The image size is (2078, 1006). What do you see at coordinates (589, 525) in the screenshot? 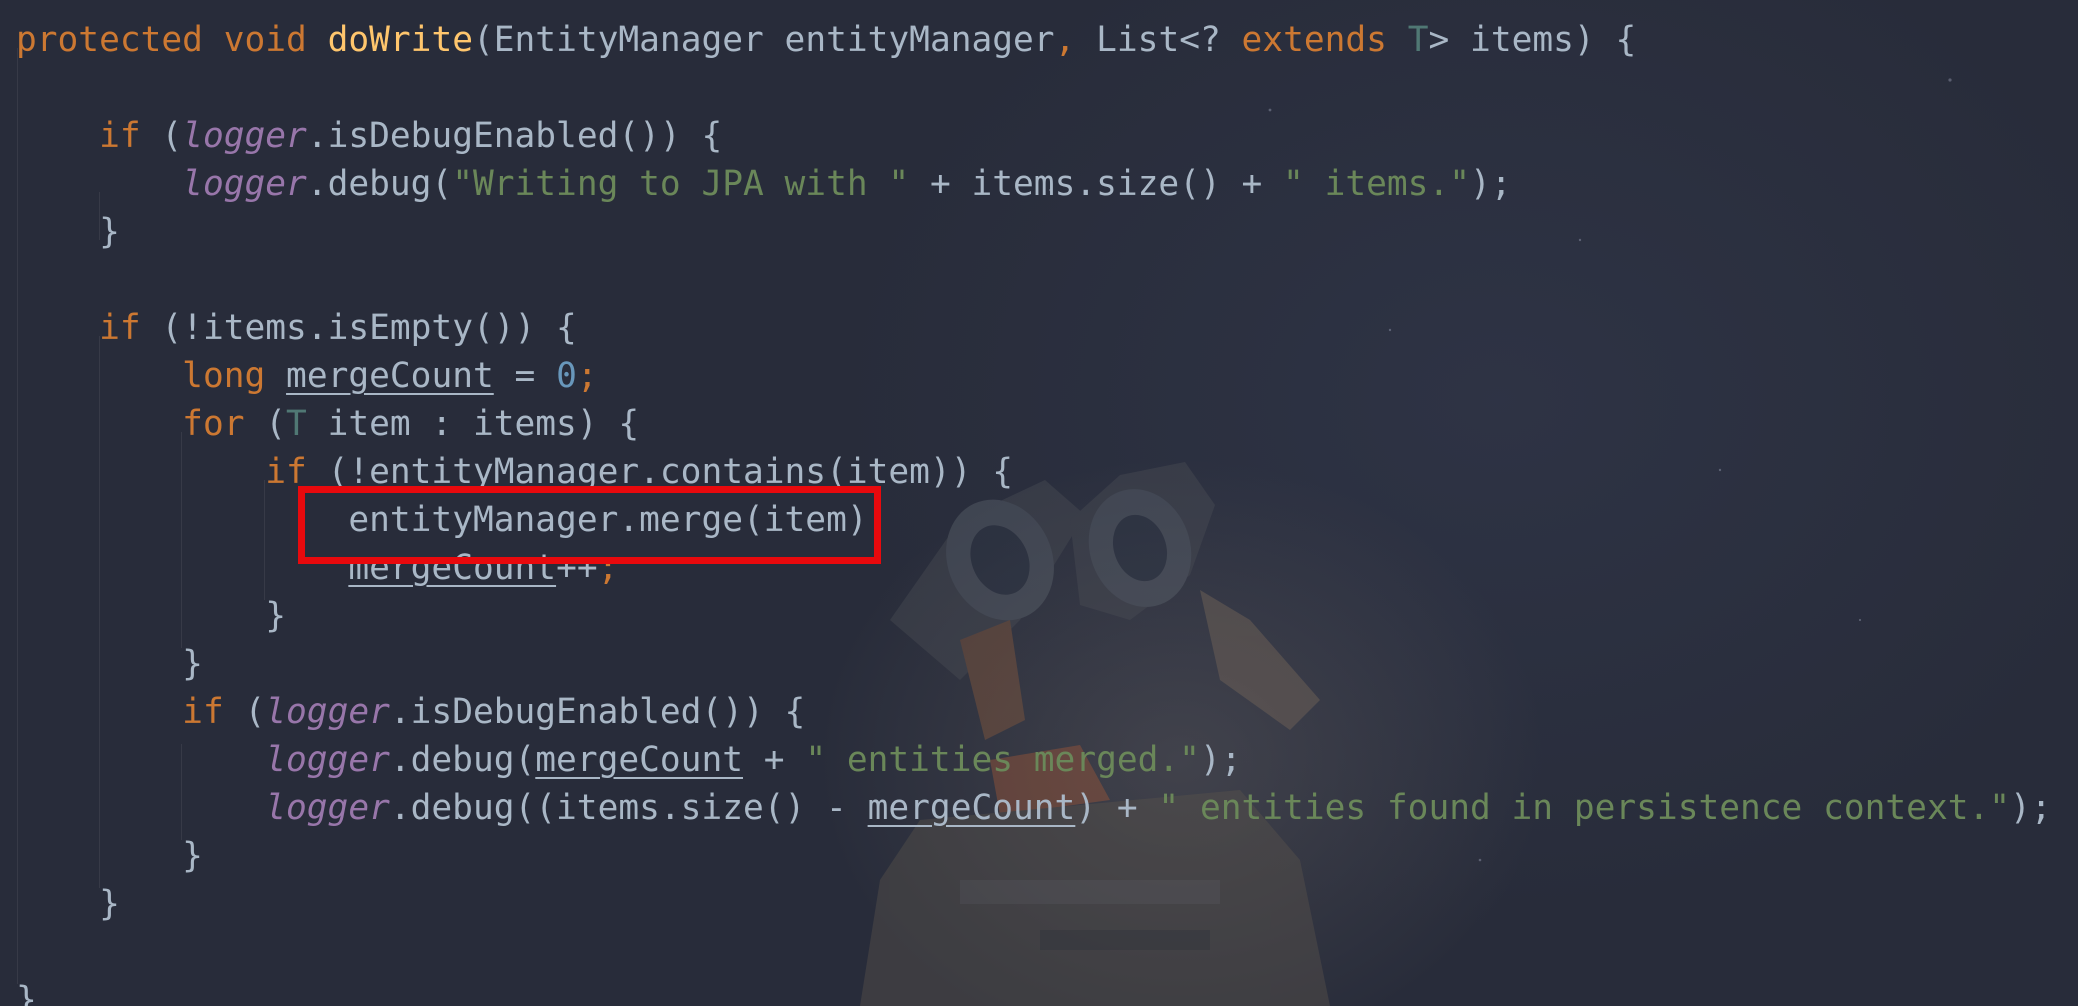
I see `merge-call-highlight-box` at bounding box center [589, 525].